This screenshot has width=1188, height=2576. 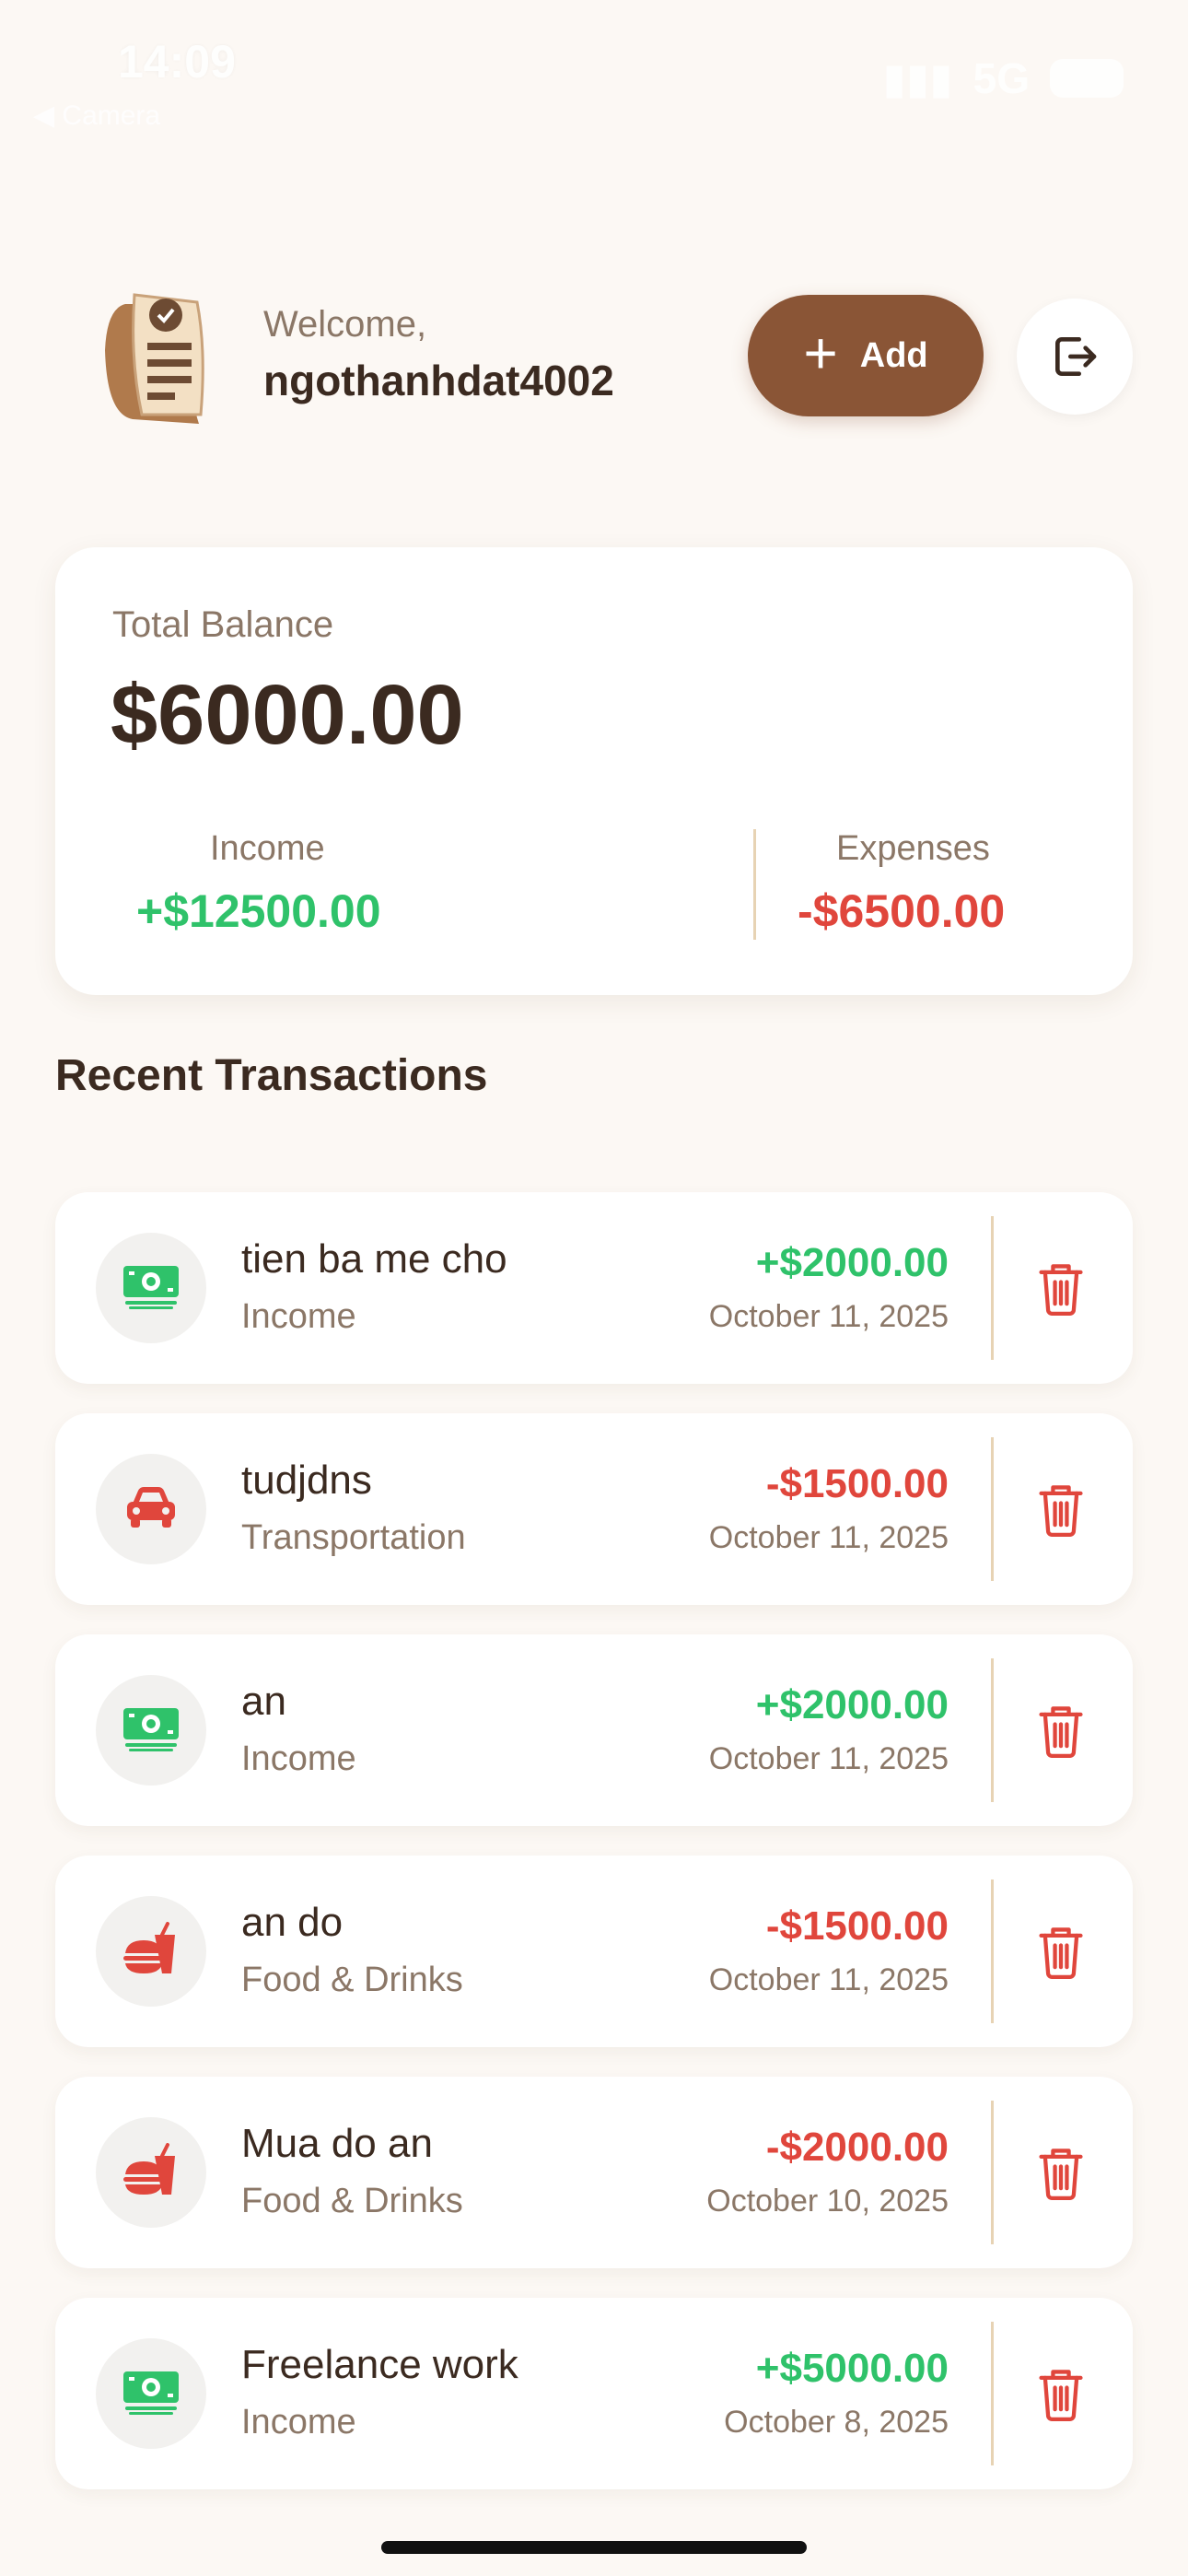 I want to click on transaction-title: Mua do an, so click(x=337, y=2143).